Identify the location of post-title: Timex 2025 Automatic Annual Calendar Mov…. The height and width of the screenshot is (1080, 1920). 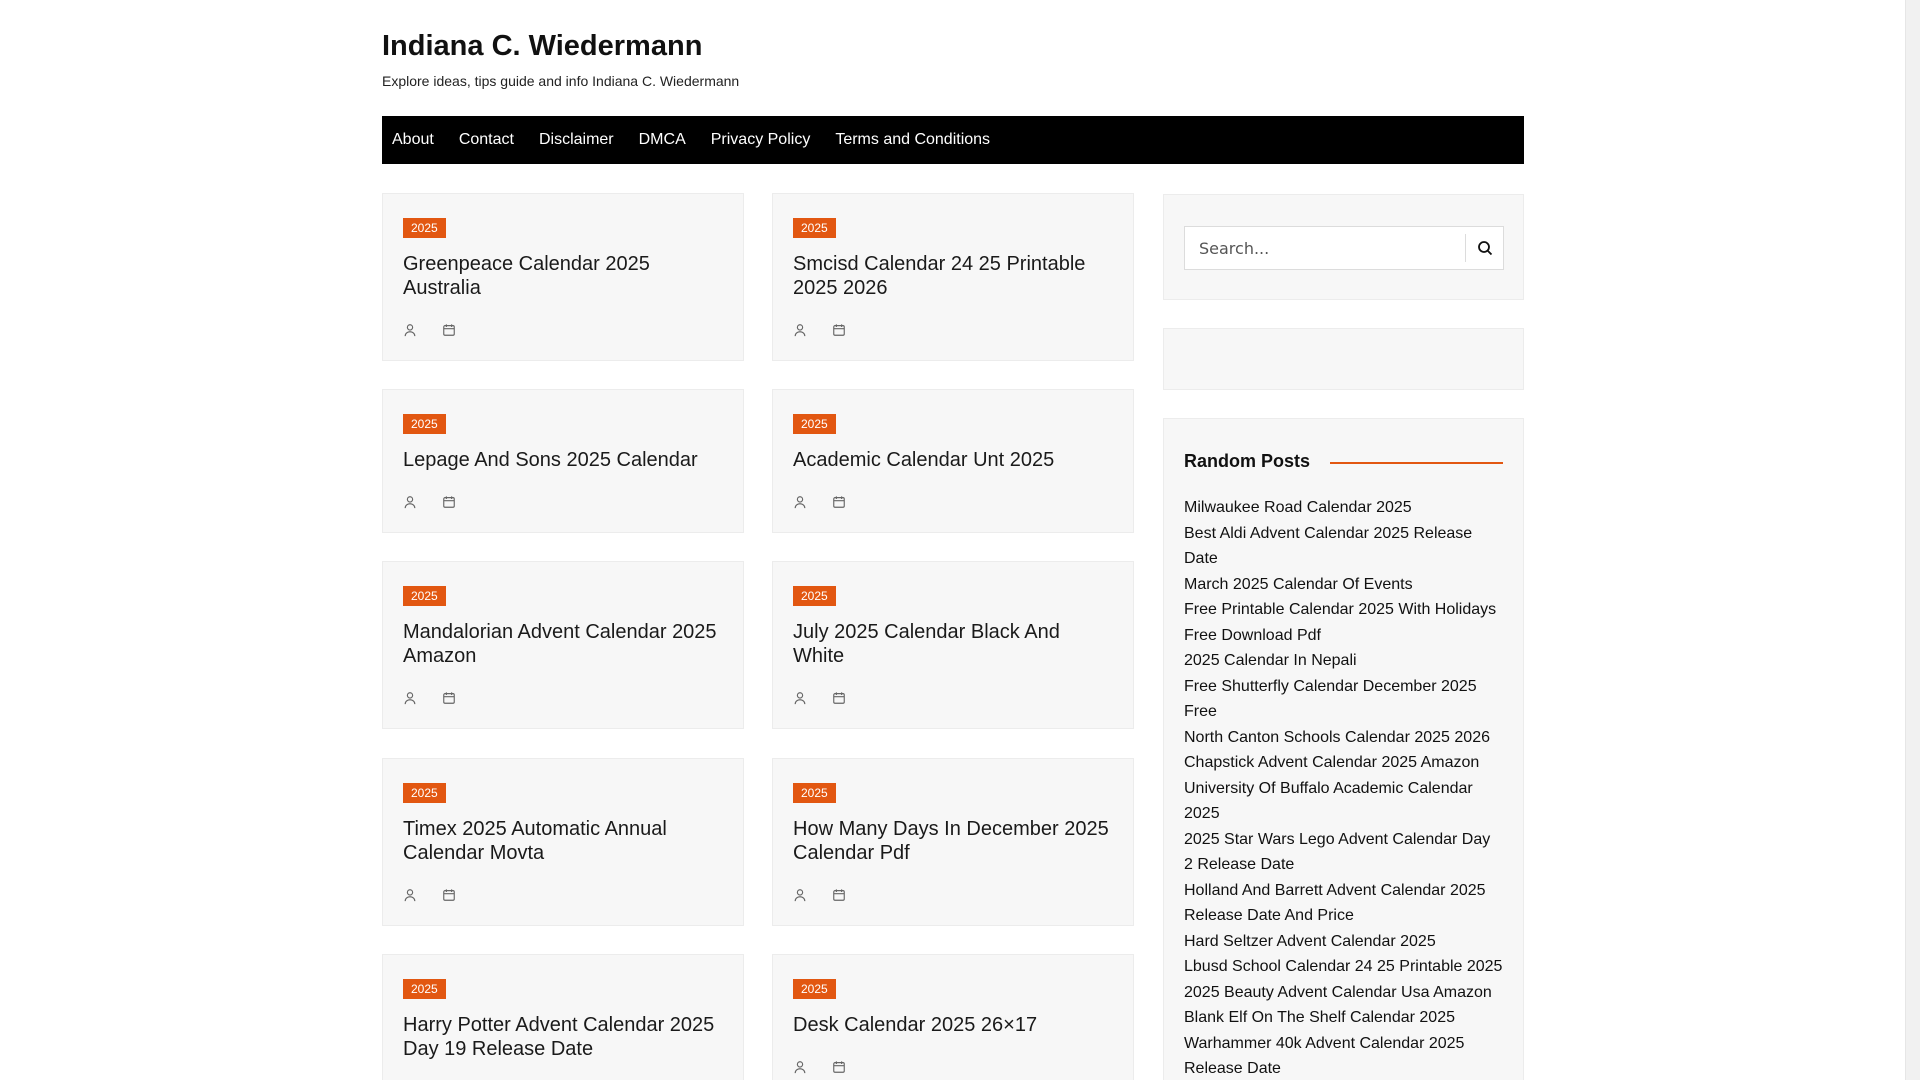
(563, 841).